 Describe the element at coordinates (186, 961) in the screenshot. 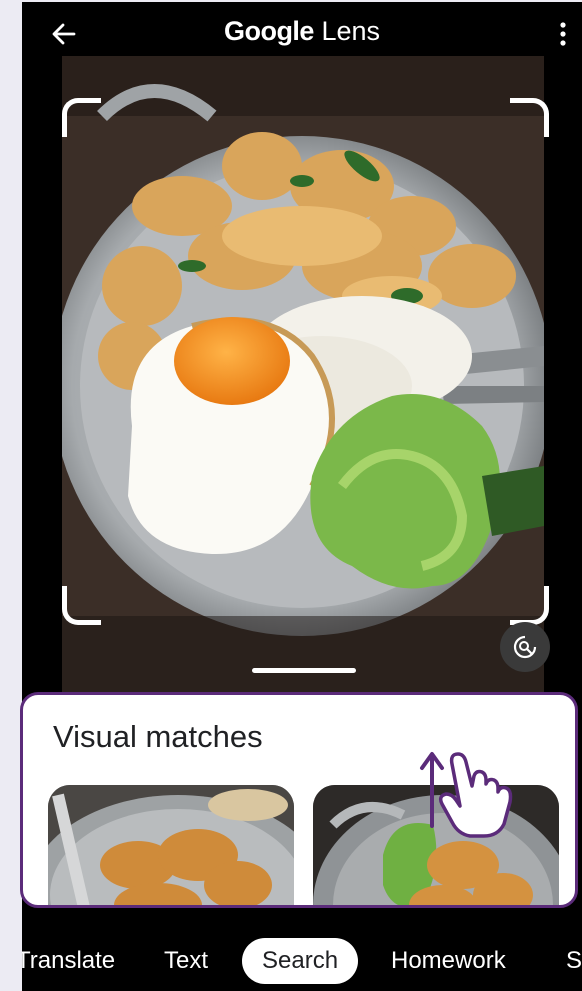

I see `tab-text: Text` at that location.